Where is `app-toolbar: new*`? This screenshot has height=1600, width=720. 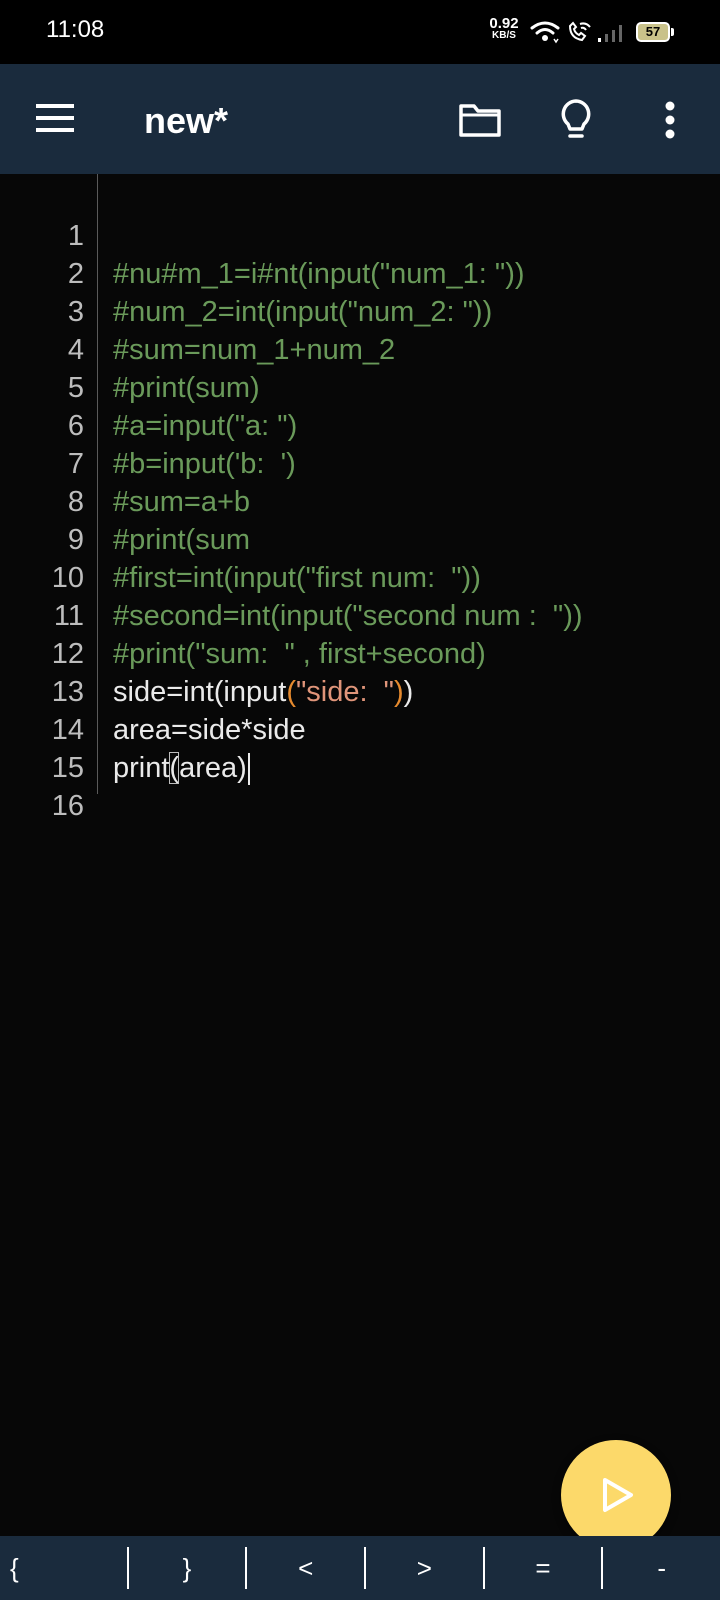 app-toolbar: new* is located at coordinates (360, 119).